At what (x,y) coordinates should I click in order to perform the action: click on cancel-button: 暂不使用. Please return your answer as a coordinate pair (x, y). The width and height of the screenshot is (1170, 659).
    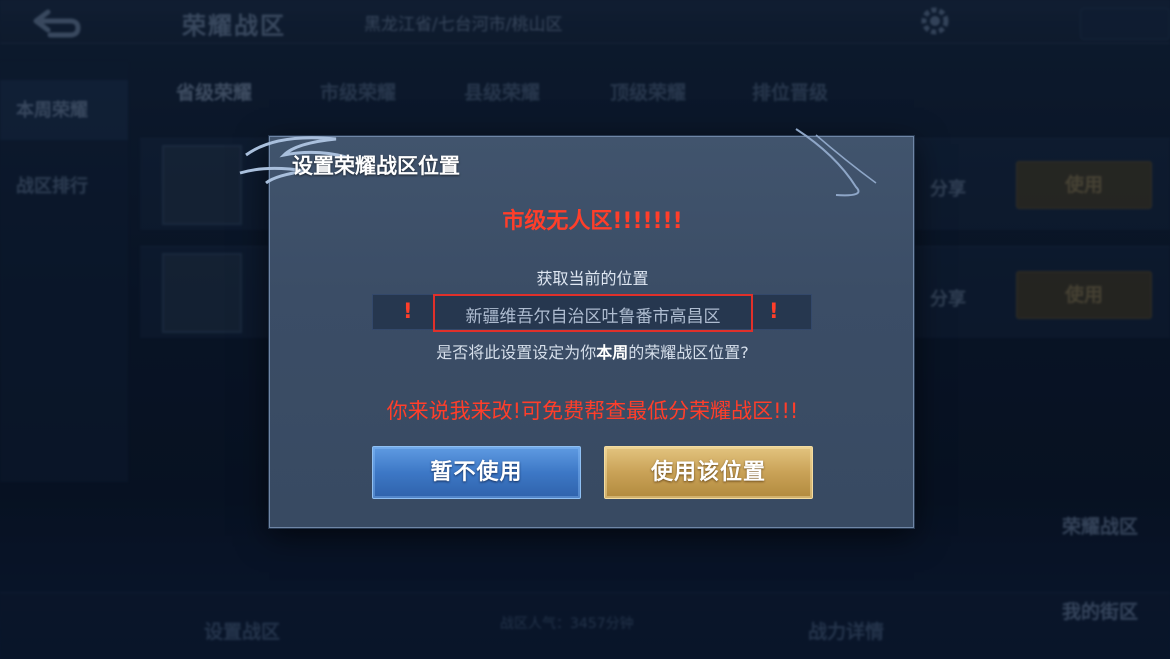
    Looking at the image, I should click on (476, 472).